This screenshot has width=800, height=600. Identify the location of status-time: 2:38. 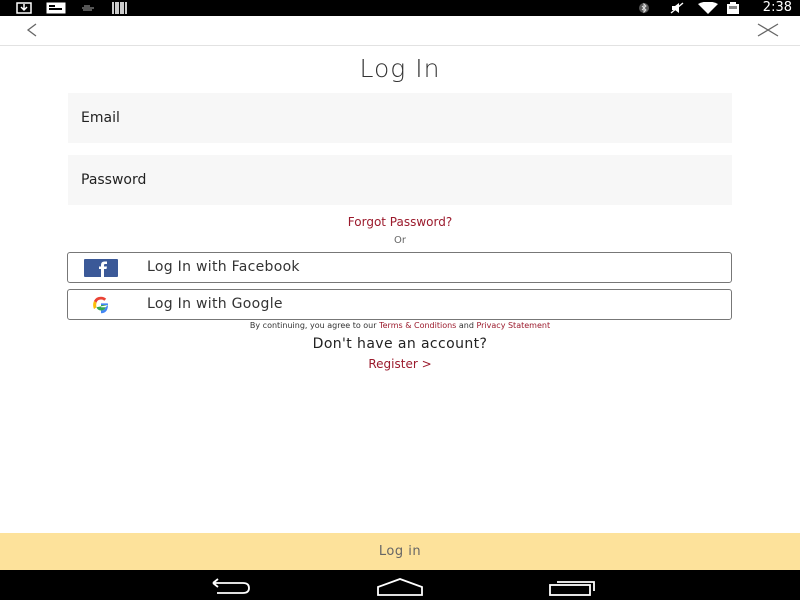
(777, 7).